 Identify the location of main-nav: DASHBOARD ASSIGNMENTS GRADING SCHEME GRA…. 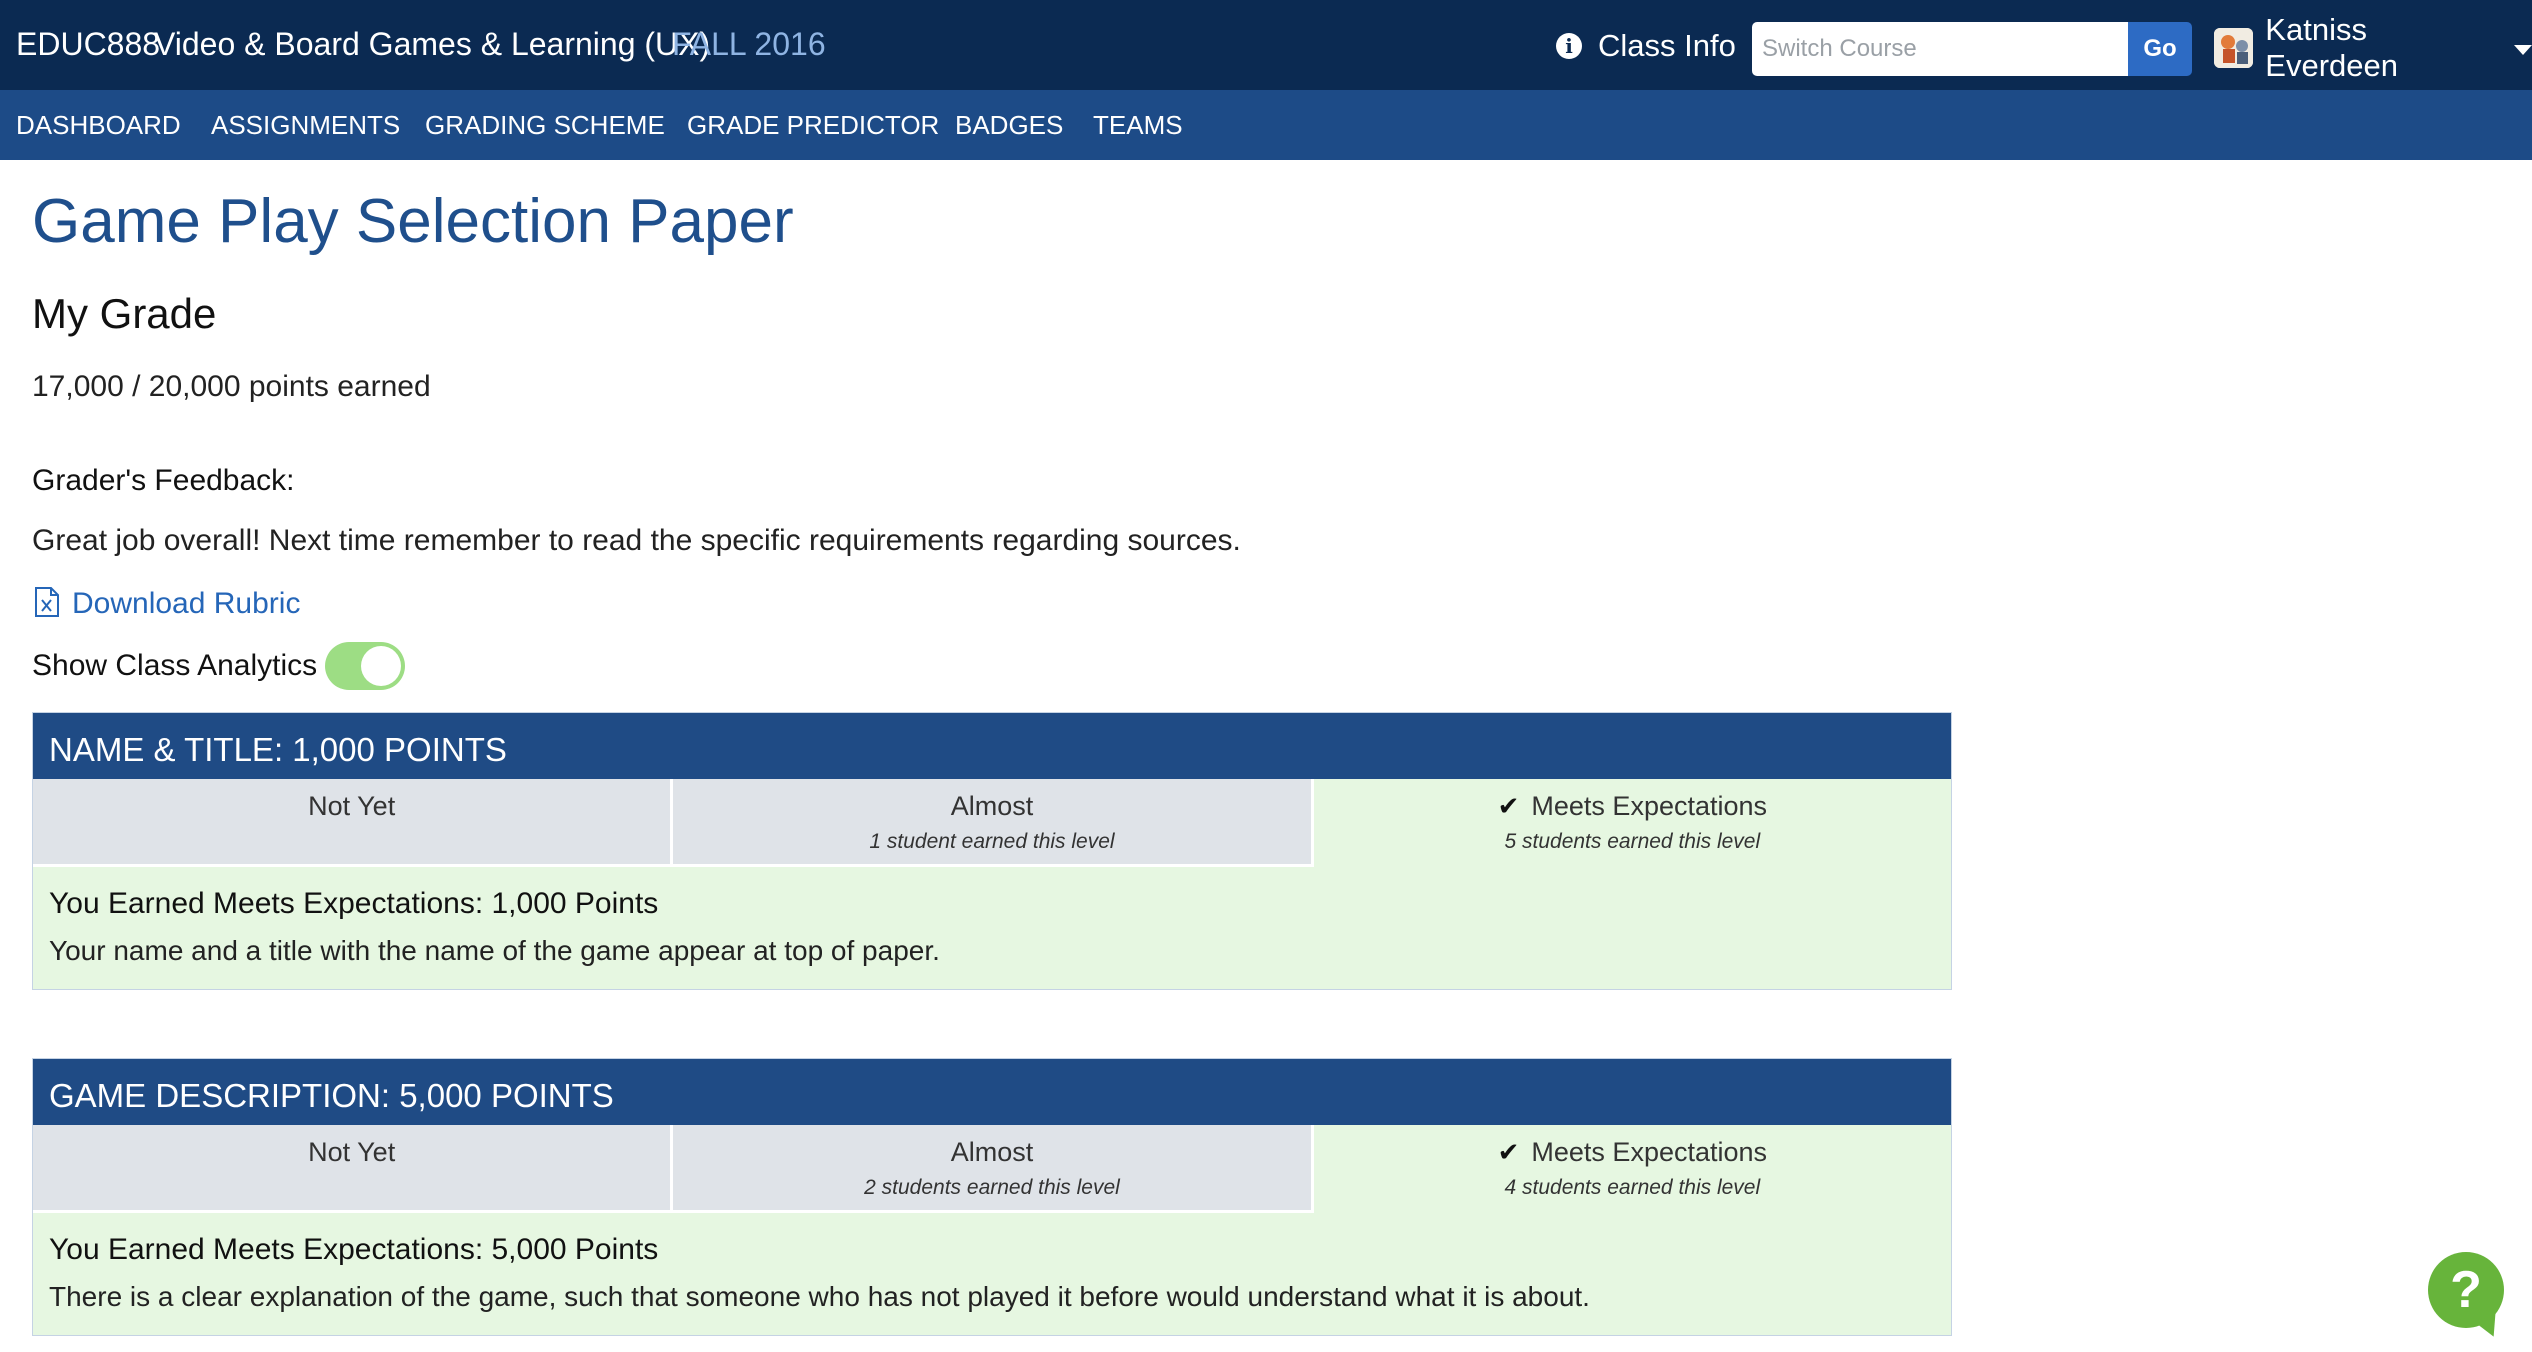
(1266, 125).